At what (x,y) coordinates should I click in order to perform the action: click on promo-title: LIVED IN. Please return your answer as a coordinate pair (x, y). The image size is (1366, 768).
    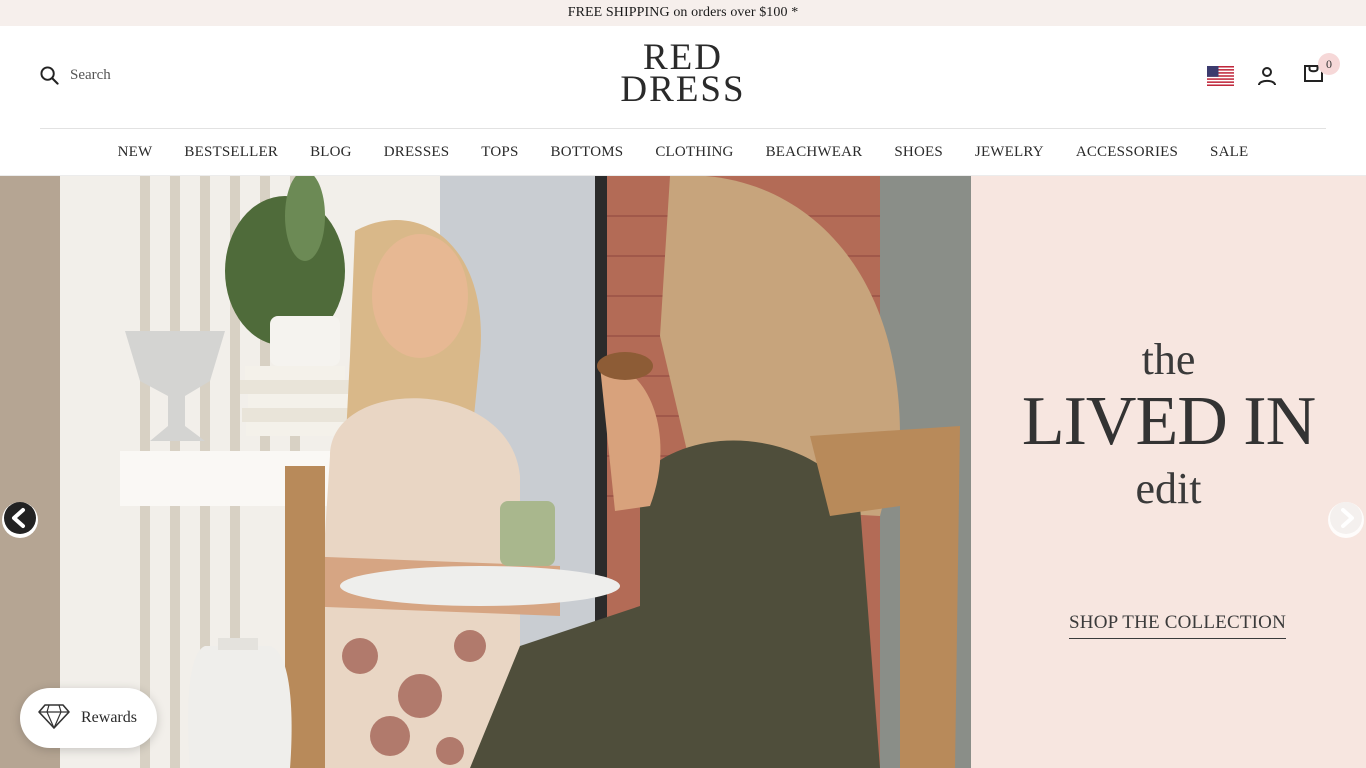
    Looking at the image, I should click on (1168, 421).